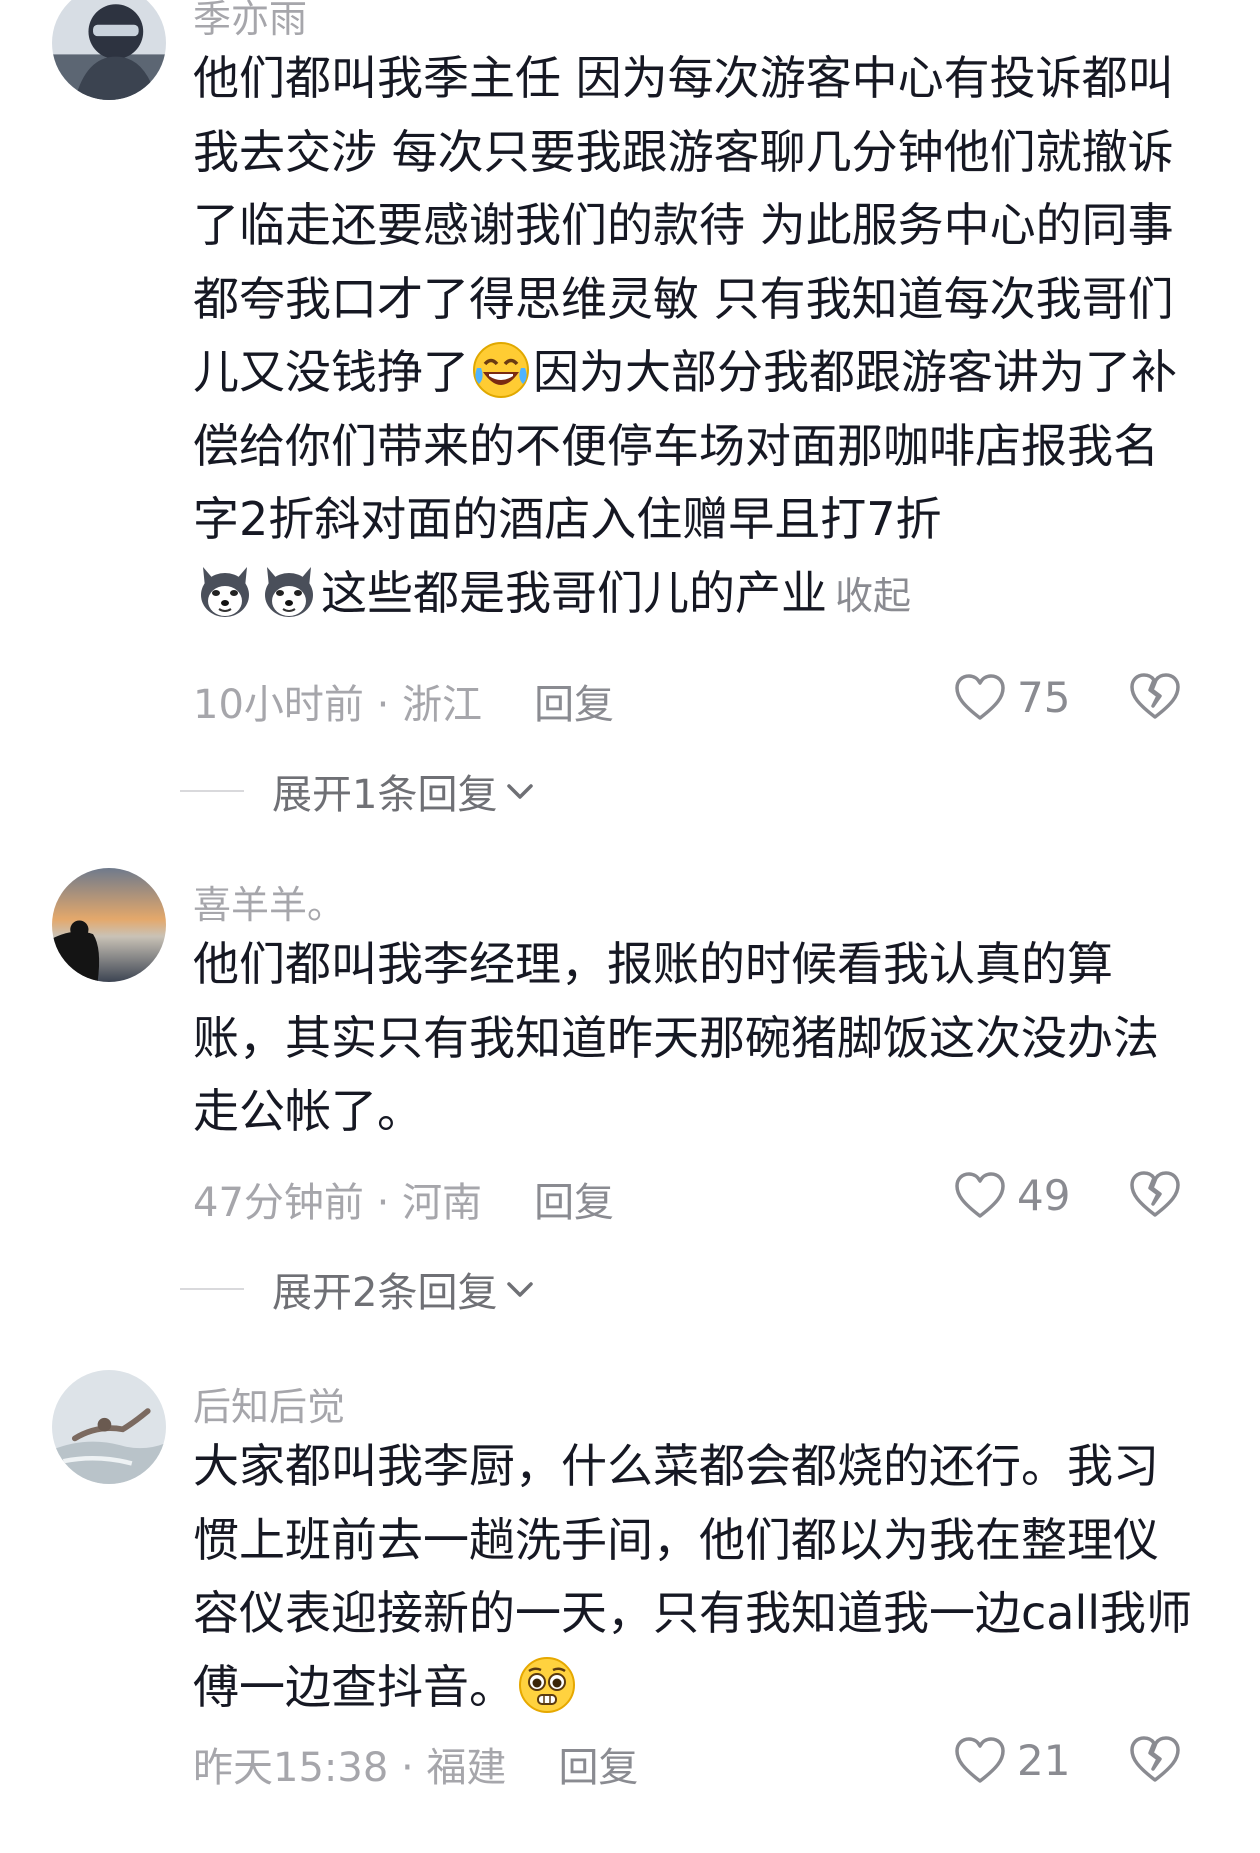 This screenshot has height=1853, width=1260. Describe the element at coordinates (278, 1203) in the screenshot. I see `comment-time: 47分钟前` at that location.